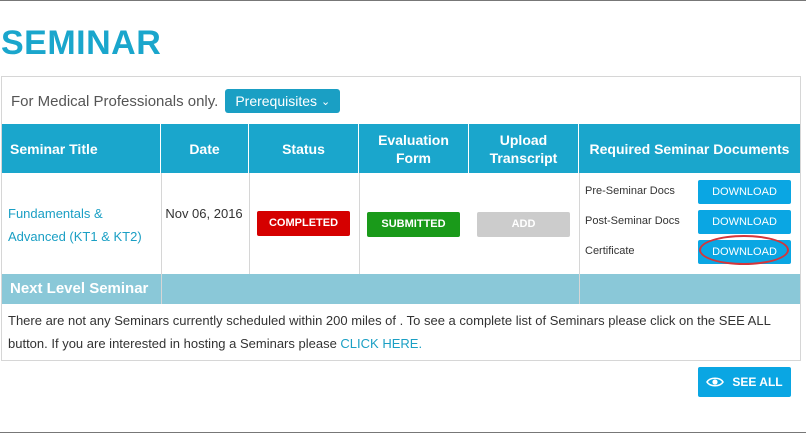 The image size is (806, 435). Describe the element at coordinates (413, 224) in the screenshot. I see `evaluation-badge: SUBMITTED` at that location.